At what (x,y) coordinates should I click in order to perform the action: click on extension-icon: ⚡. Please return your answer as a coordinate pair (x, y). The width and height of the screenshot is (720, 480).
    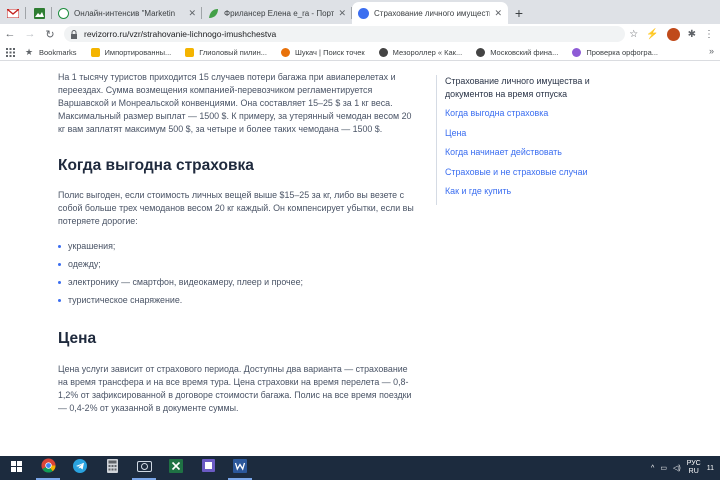
    Looking at the image, I should click on (652, 34).